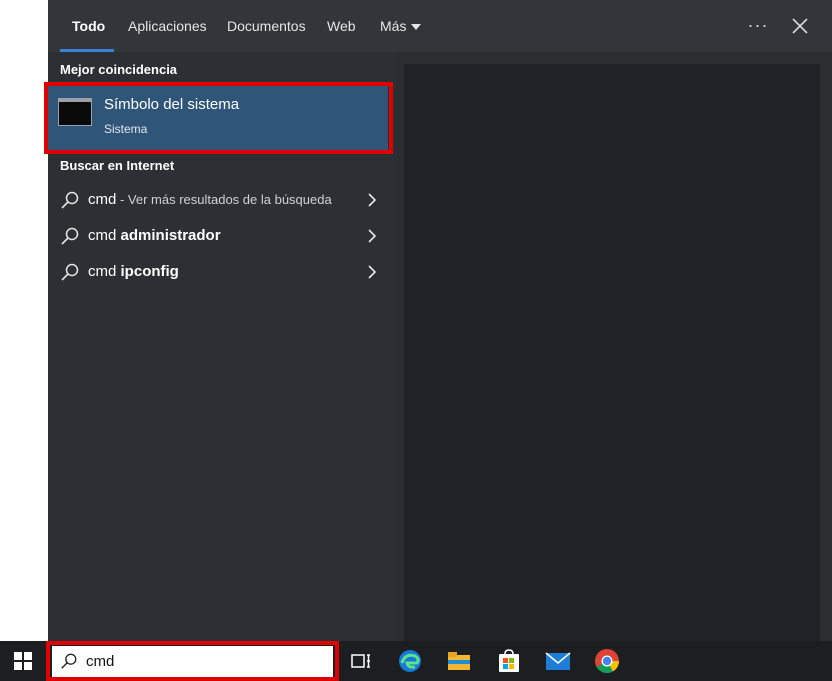  What do you see at coordinates (170, 235) in the screenshot?
I see `query-completion: administrador` at bounding box center [170, 235].